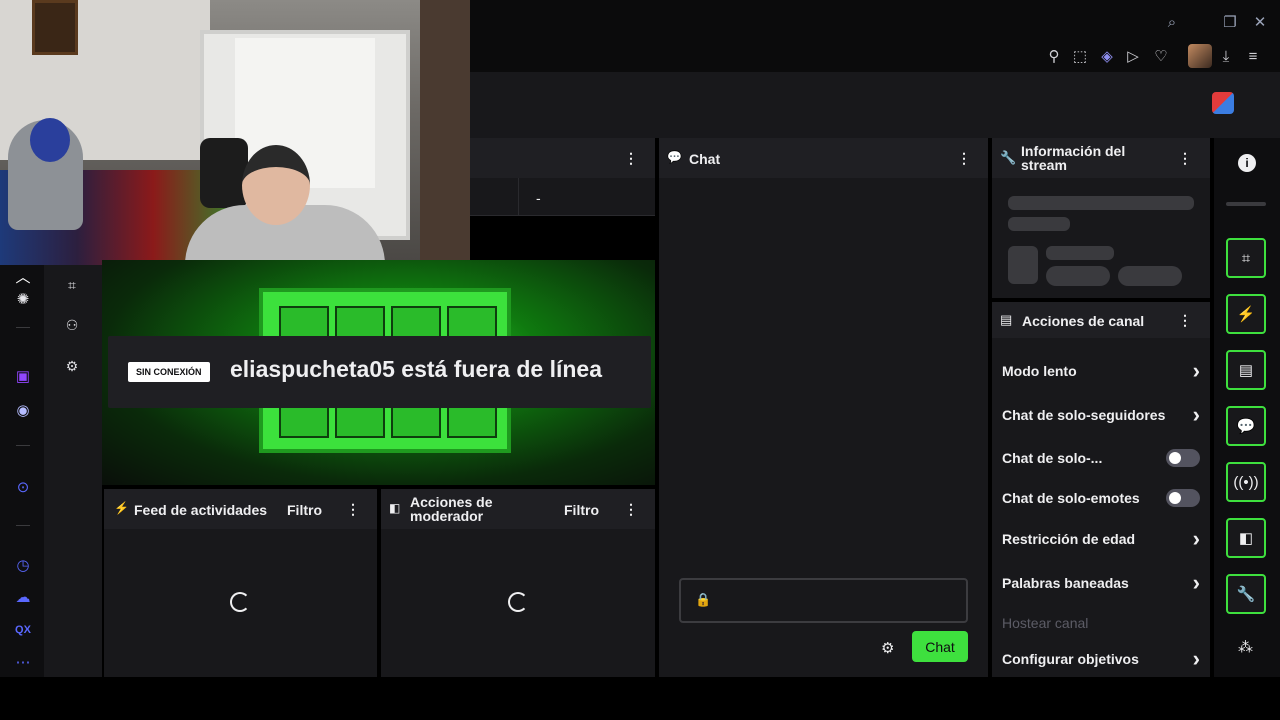 This screenshot has height=720, width=1280. I want to click on activity-feed-panel: ⚡ Feed de actividades Filtro ⋮, so click(240, 583).